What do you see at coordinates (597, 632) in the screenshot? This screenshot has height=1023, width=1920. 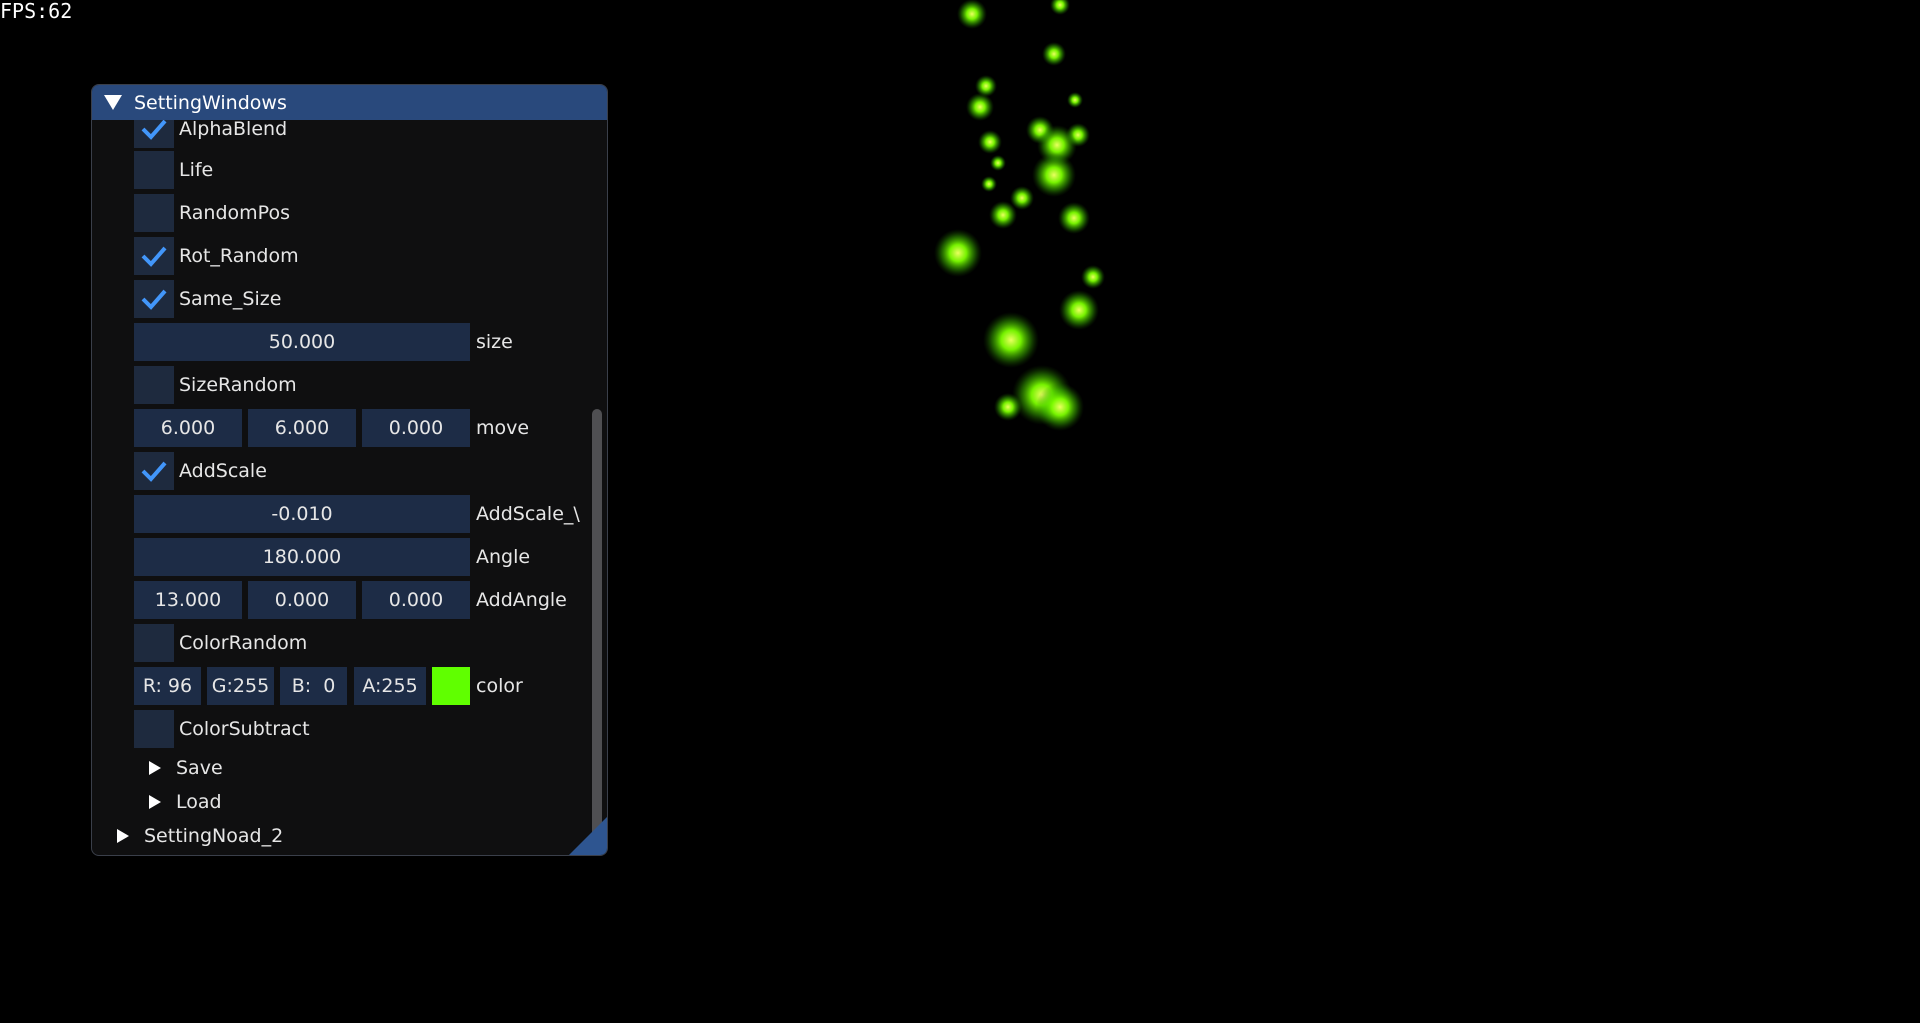 I see `scrollbar-thumb` at bounding box center [597, 632].